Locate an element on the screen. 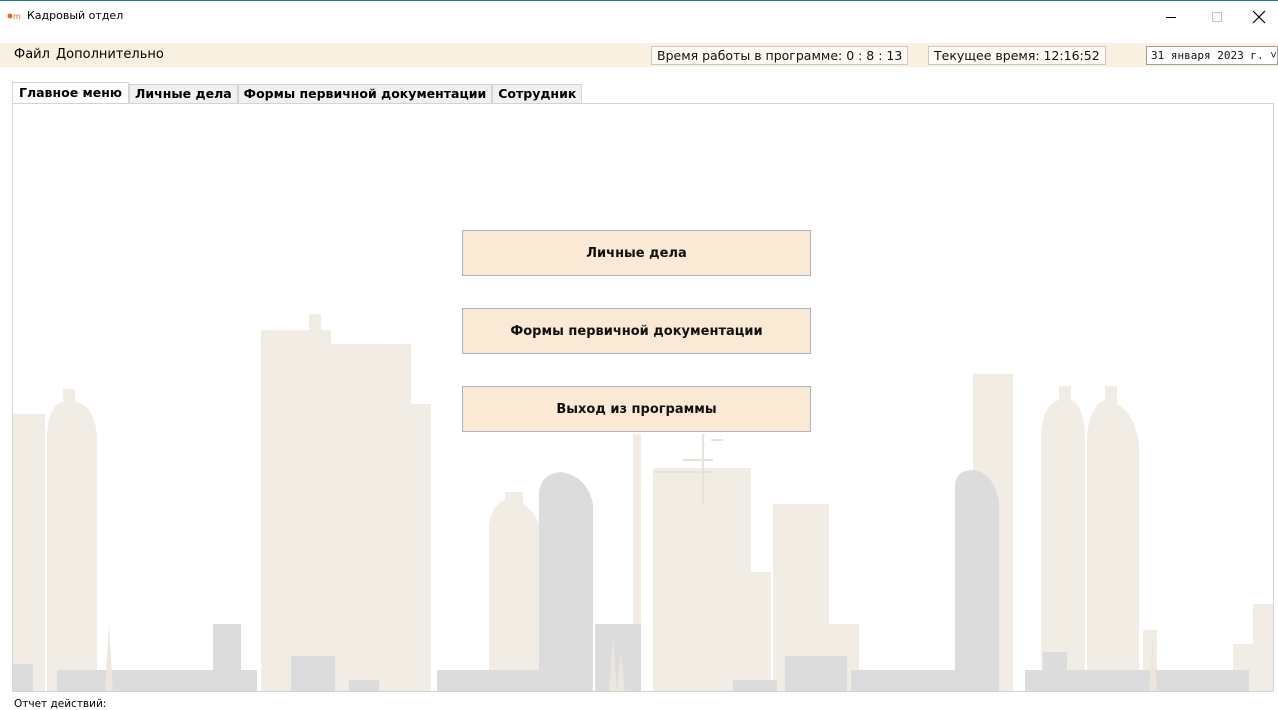 Image resolution: width=1278 pixels, height=710 pixels. svg-text: m is located at coordinates (17, 16).